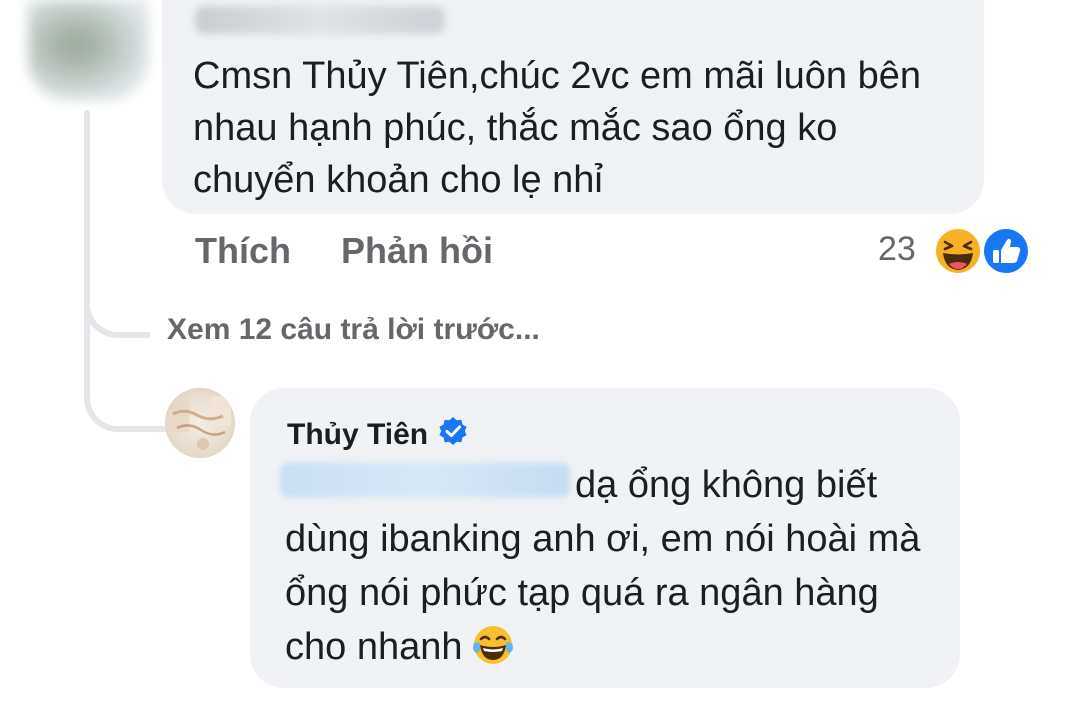 The image size is (1086, 702). Describe the element at coordinates (358, 434) in the screenshot. I see `reply-author-label: Thủy Tiên` at that location.